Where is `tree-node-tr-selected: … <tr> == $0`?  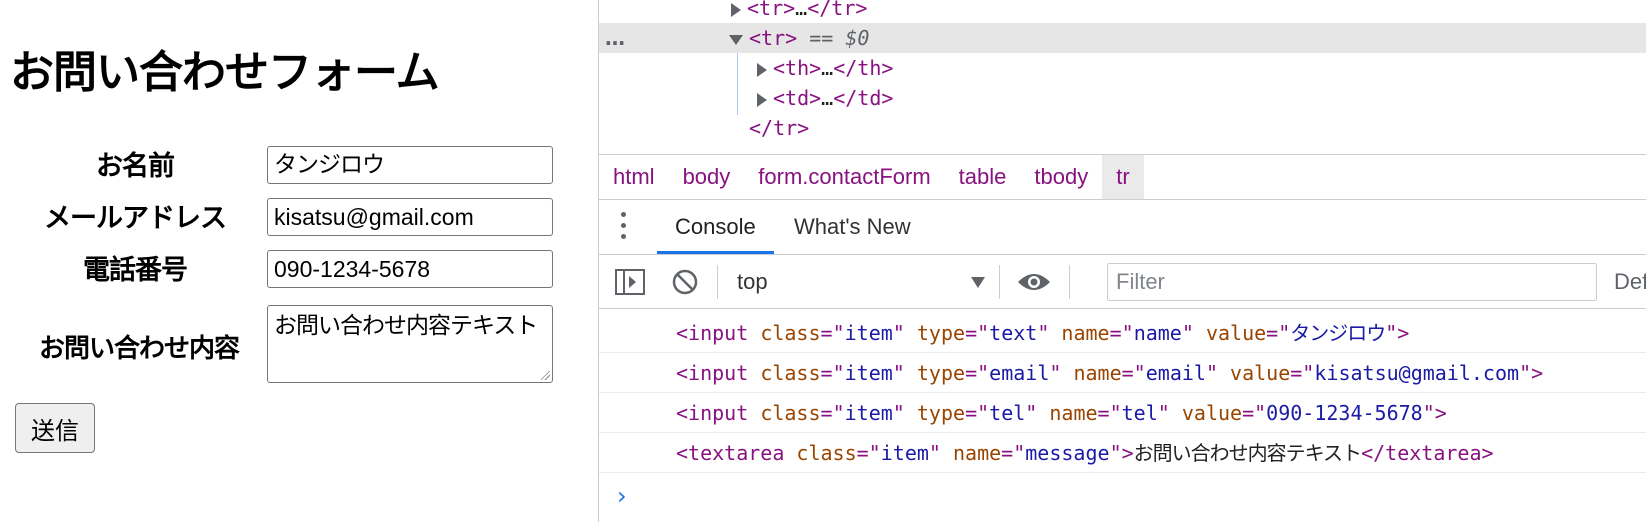 tree-node-tr-selected: … <tr> == $0 is located at coordinates (1122, 38).